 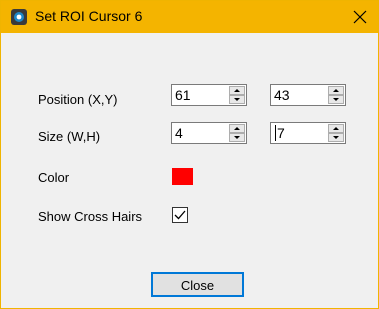 What do you see at coordinates (197, 284) in the screenshot?
I see `close-button: Close` at bounding box center [197, 284].